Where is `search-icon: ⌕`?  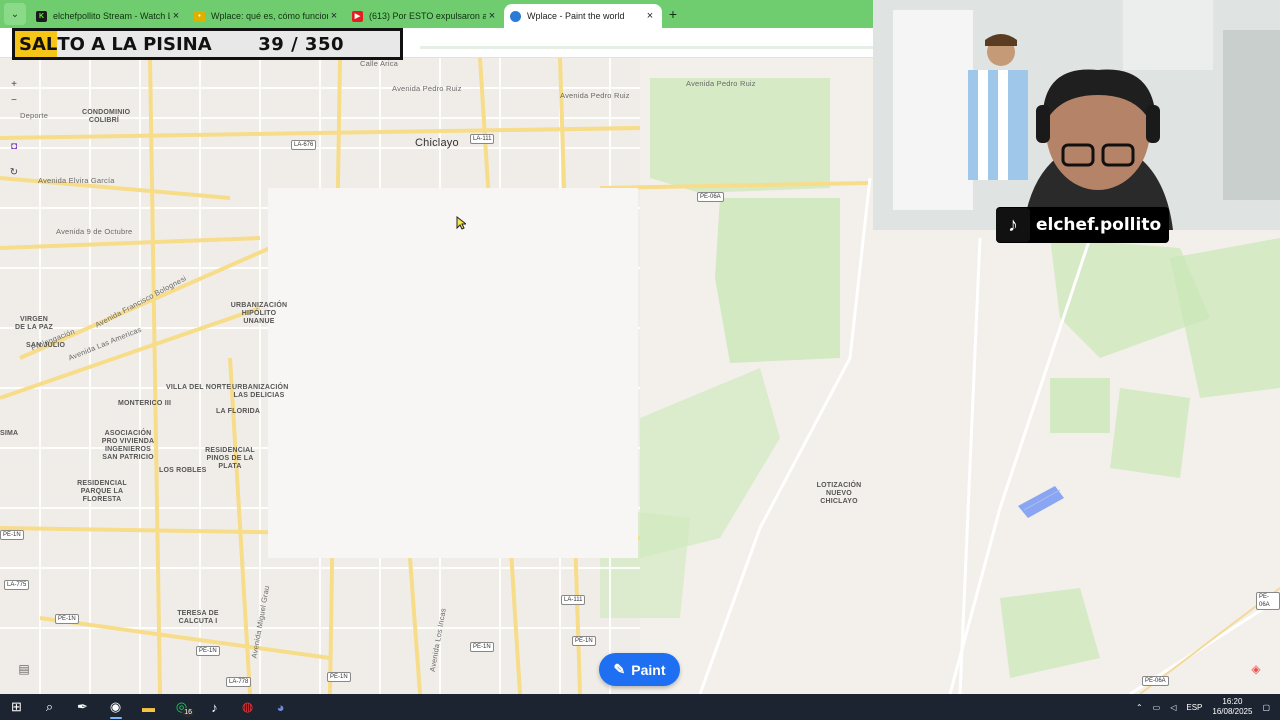
search-icon: ⌕ is located at coordinates (49, 707).